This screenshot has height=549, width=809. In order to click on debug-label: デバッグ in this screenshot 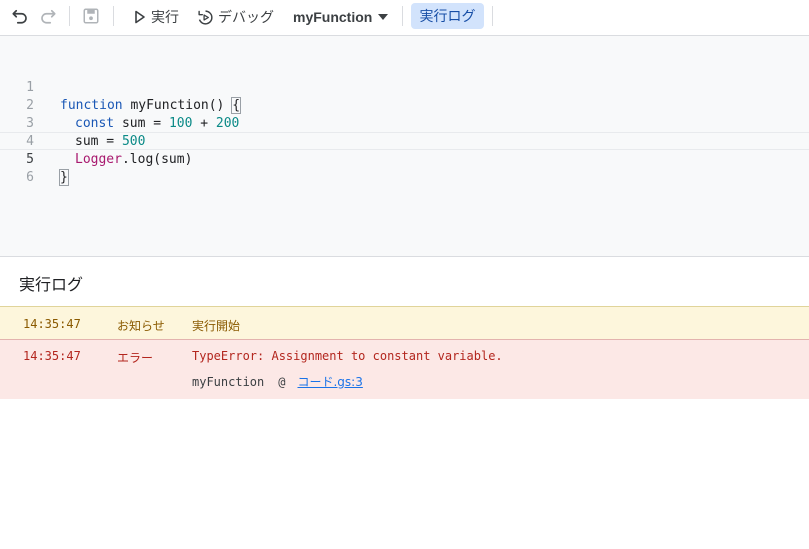, I will do `click(246, 18)`.